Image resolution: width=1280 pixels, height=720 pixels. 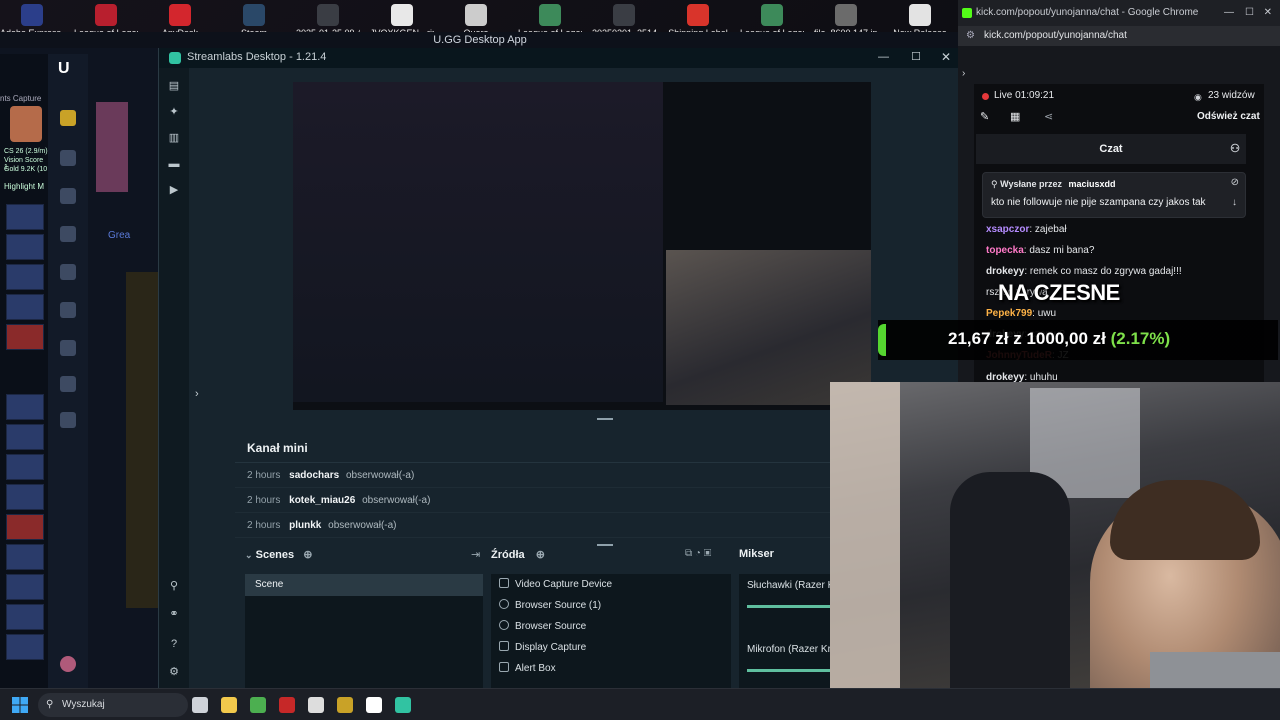 I want to click on source-label: Alert Box, so click(x=535, y=668).